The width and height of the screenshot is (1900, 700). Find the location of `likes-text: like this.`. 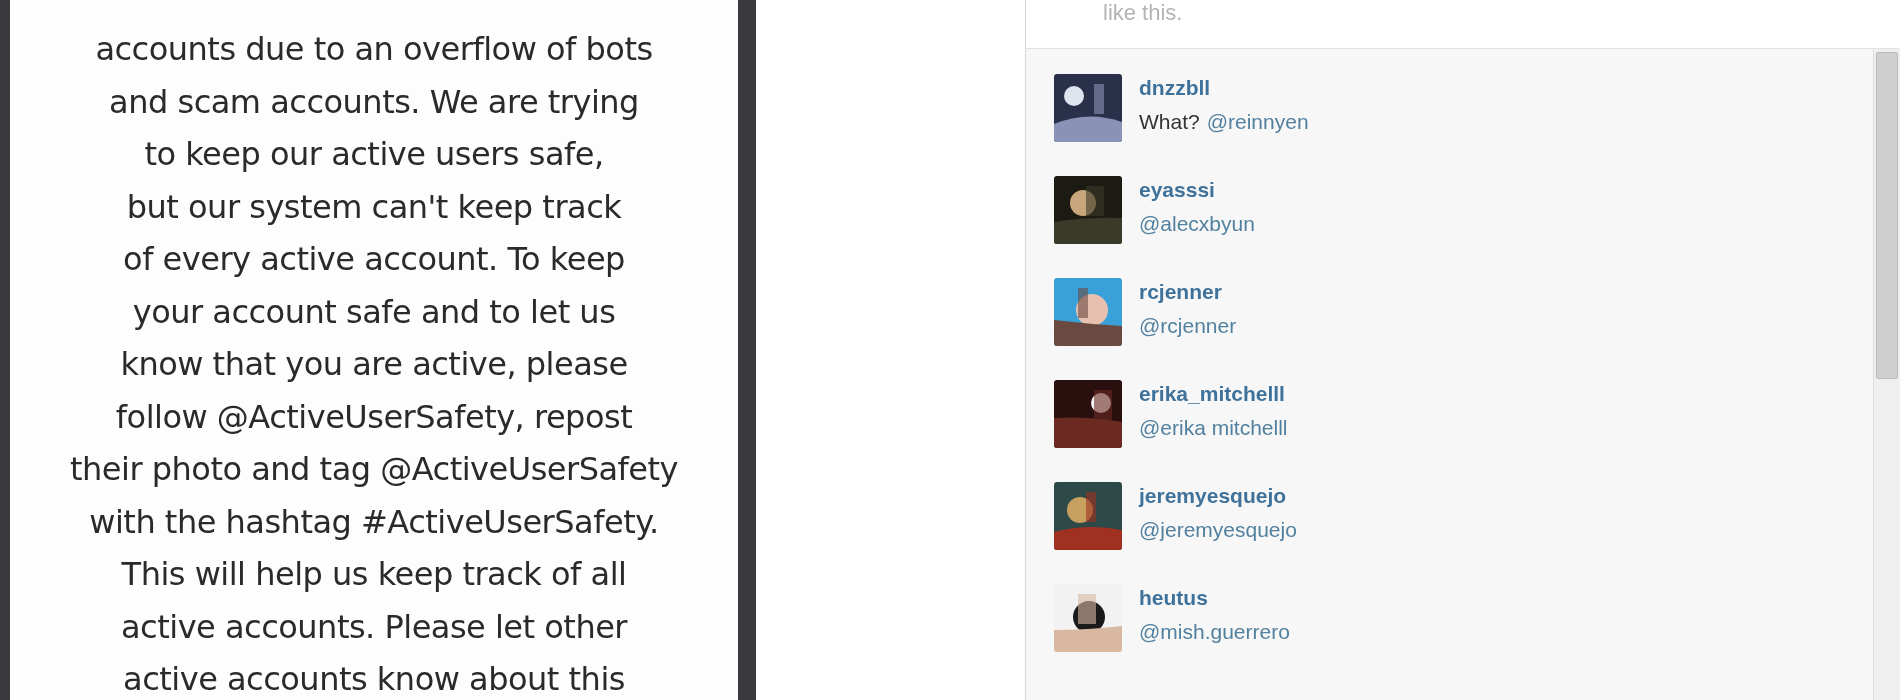

likes-text: like this. is located at coordinates (1143, 13).